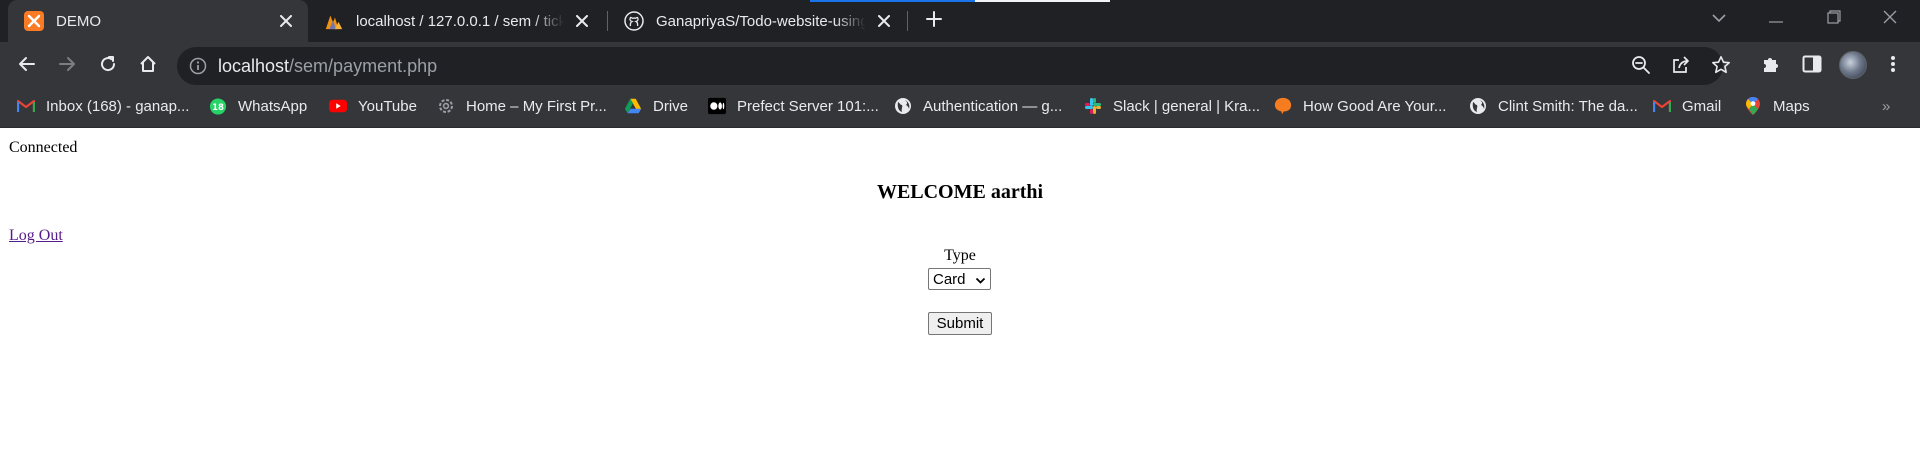 Image resolution: width=1920 pixels, height=457 pixels. I want to click on restore-button, so click(1834, 19).